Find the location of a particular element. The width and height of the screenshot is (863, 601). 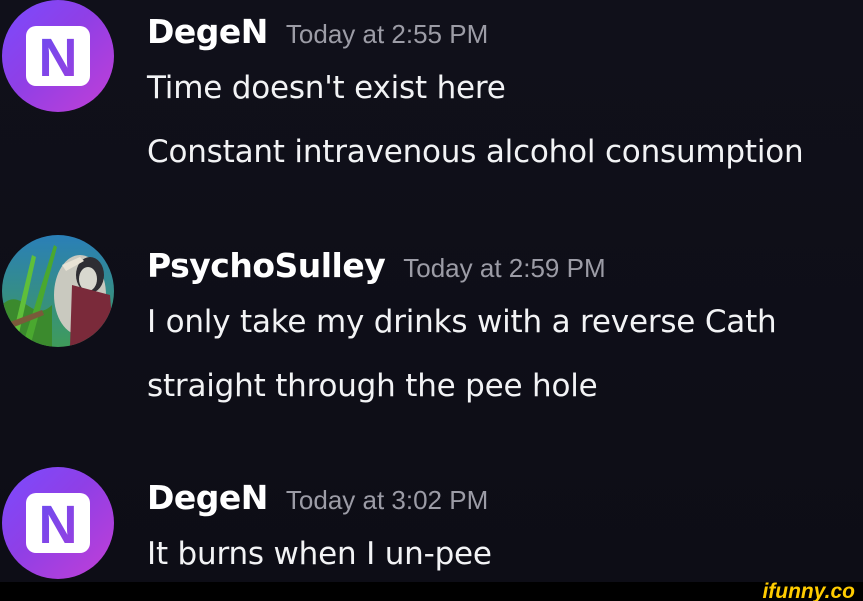

svg-text: N is located at coordinates (58, 524).